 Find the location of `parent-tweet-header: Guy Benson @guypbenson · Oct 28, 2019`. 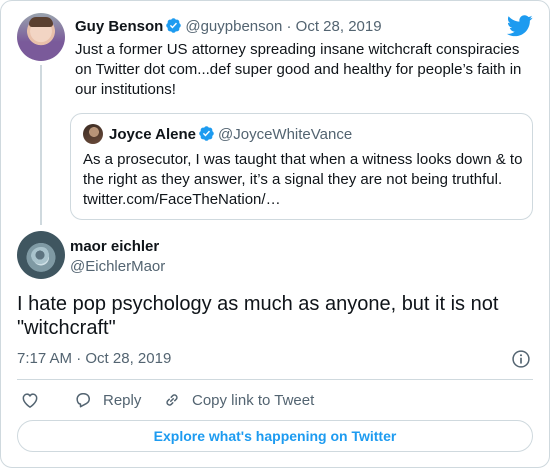

parent-tweet-header: Guy Benson @guypbenson · Oct 28, 2019 is located at coordinates (228, 27).